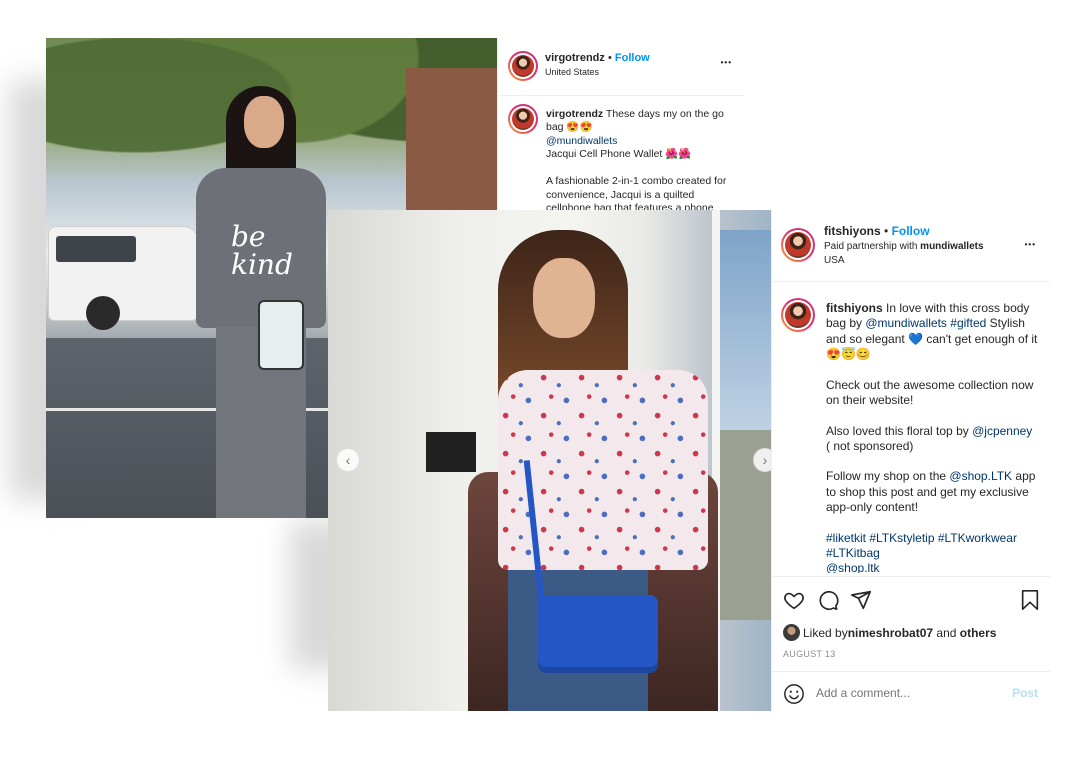  Describe the element at coordinates (854, 308) in the screenshot. I see `caption-username: fitshiyons` at that location.